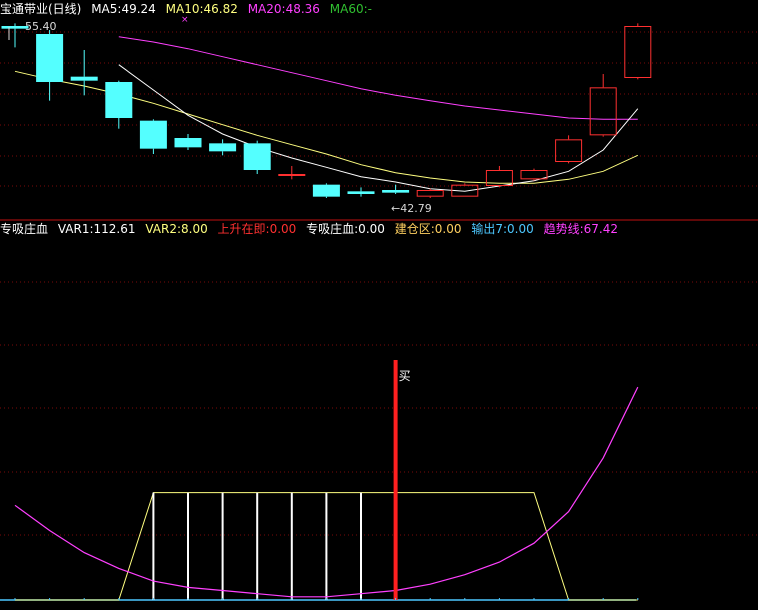 Image resolution: width=758 pixels, height=610 pixels. Describe the element at coordinates (378, 78) in the screenshot. I see `ma20-line` at that location.